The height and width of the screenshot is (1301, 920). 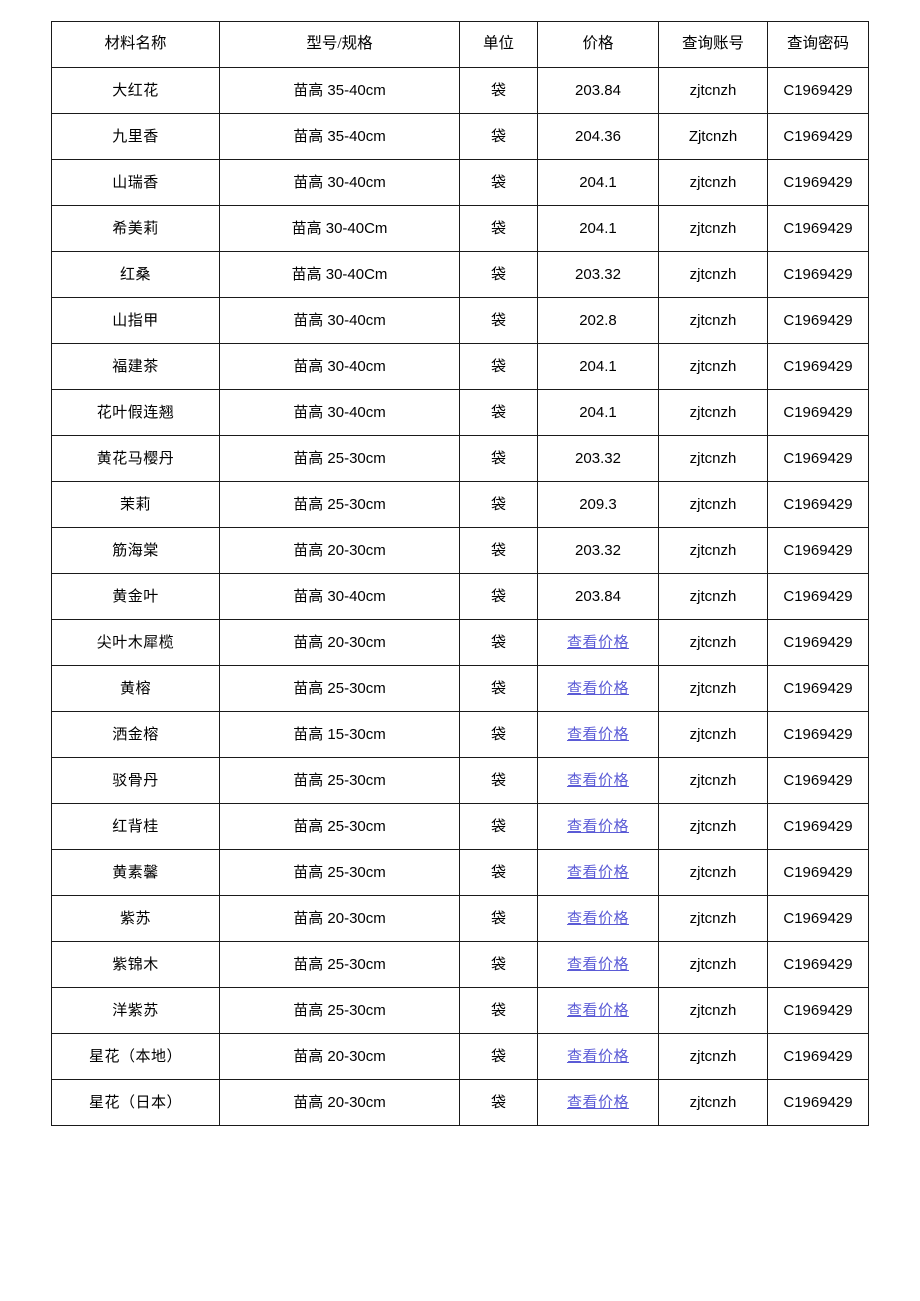 I want to click on table-row: 紫苏 苗高 20-30cm 袋 查看价格 zjtcnzh C1969429, so click(x=460, y=918).